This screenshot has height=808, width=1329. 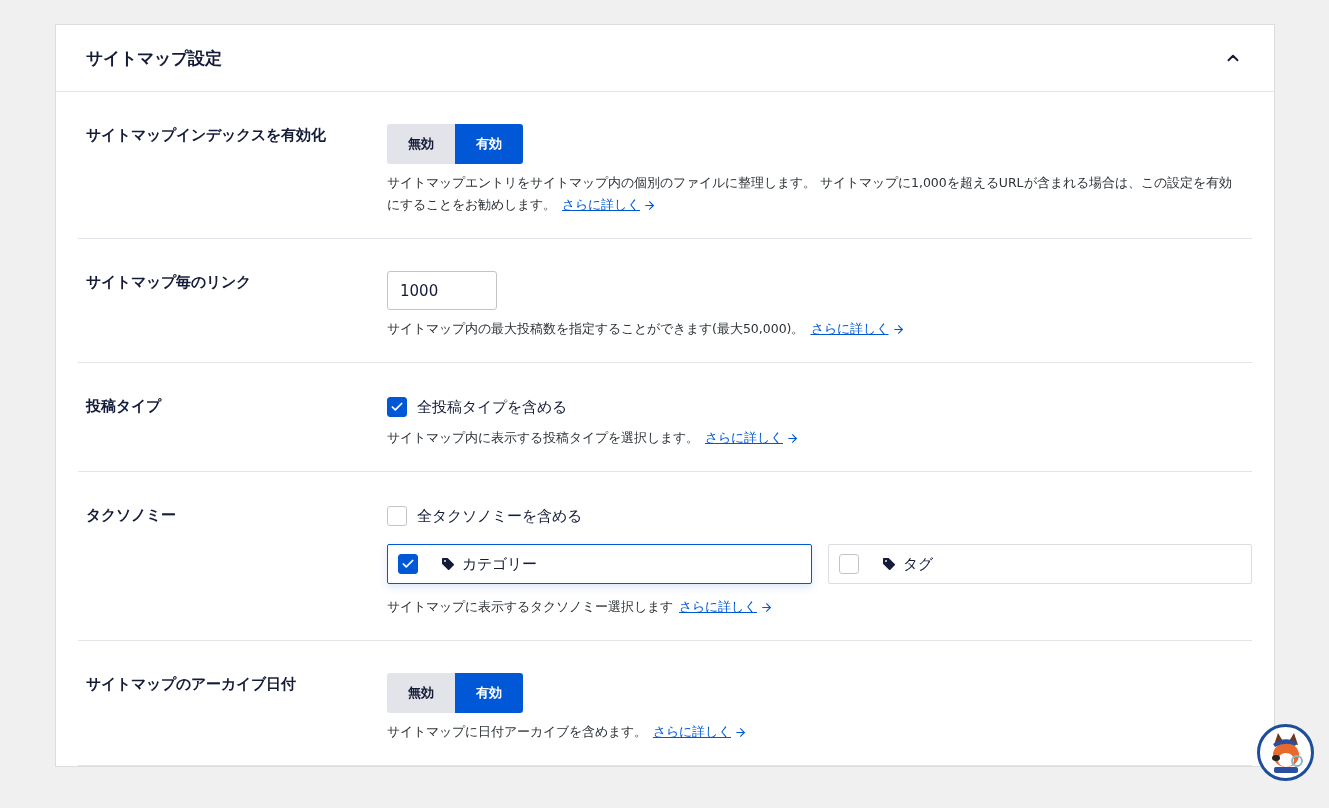 I want to click on setting-label: タクソノミー, so click(x=131, y=515).